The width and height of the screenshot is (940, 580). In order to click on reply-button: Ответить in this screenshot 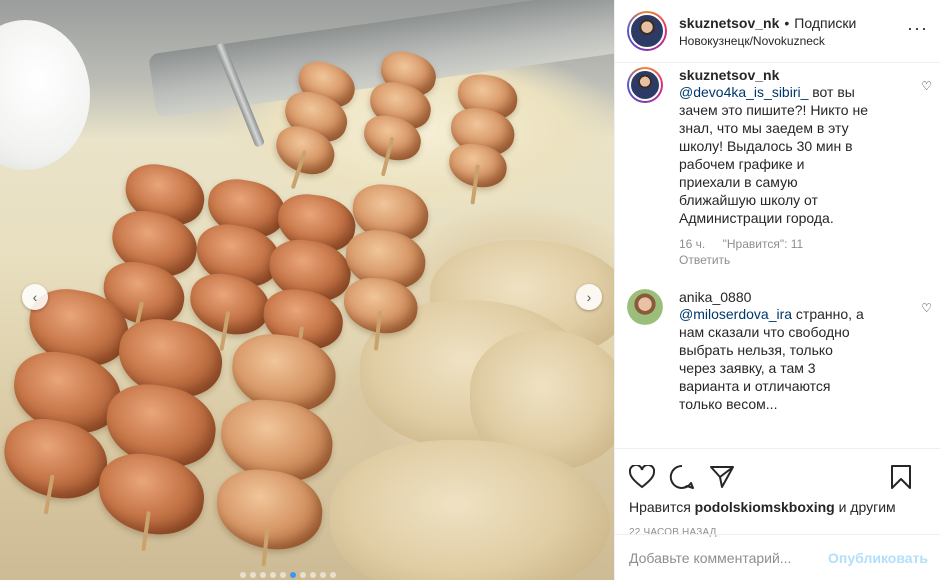, I will do `click(802, 260)`.